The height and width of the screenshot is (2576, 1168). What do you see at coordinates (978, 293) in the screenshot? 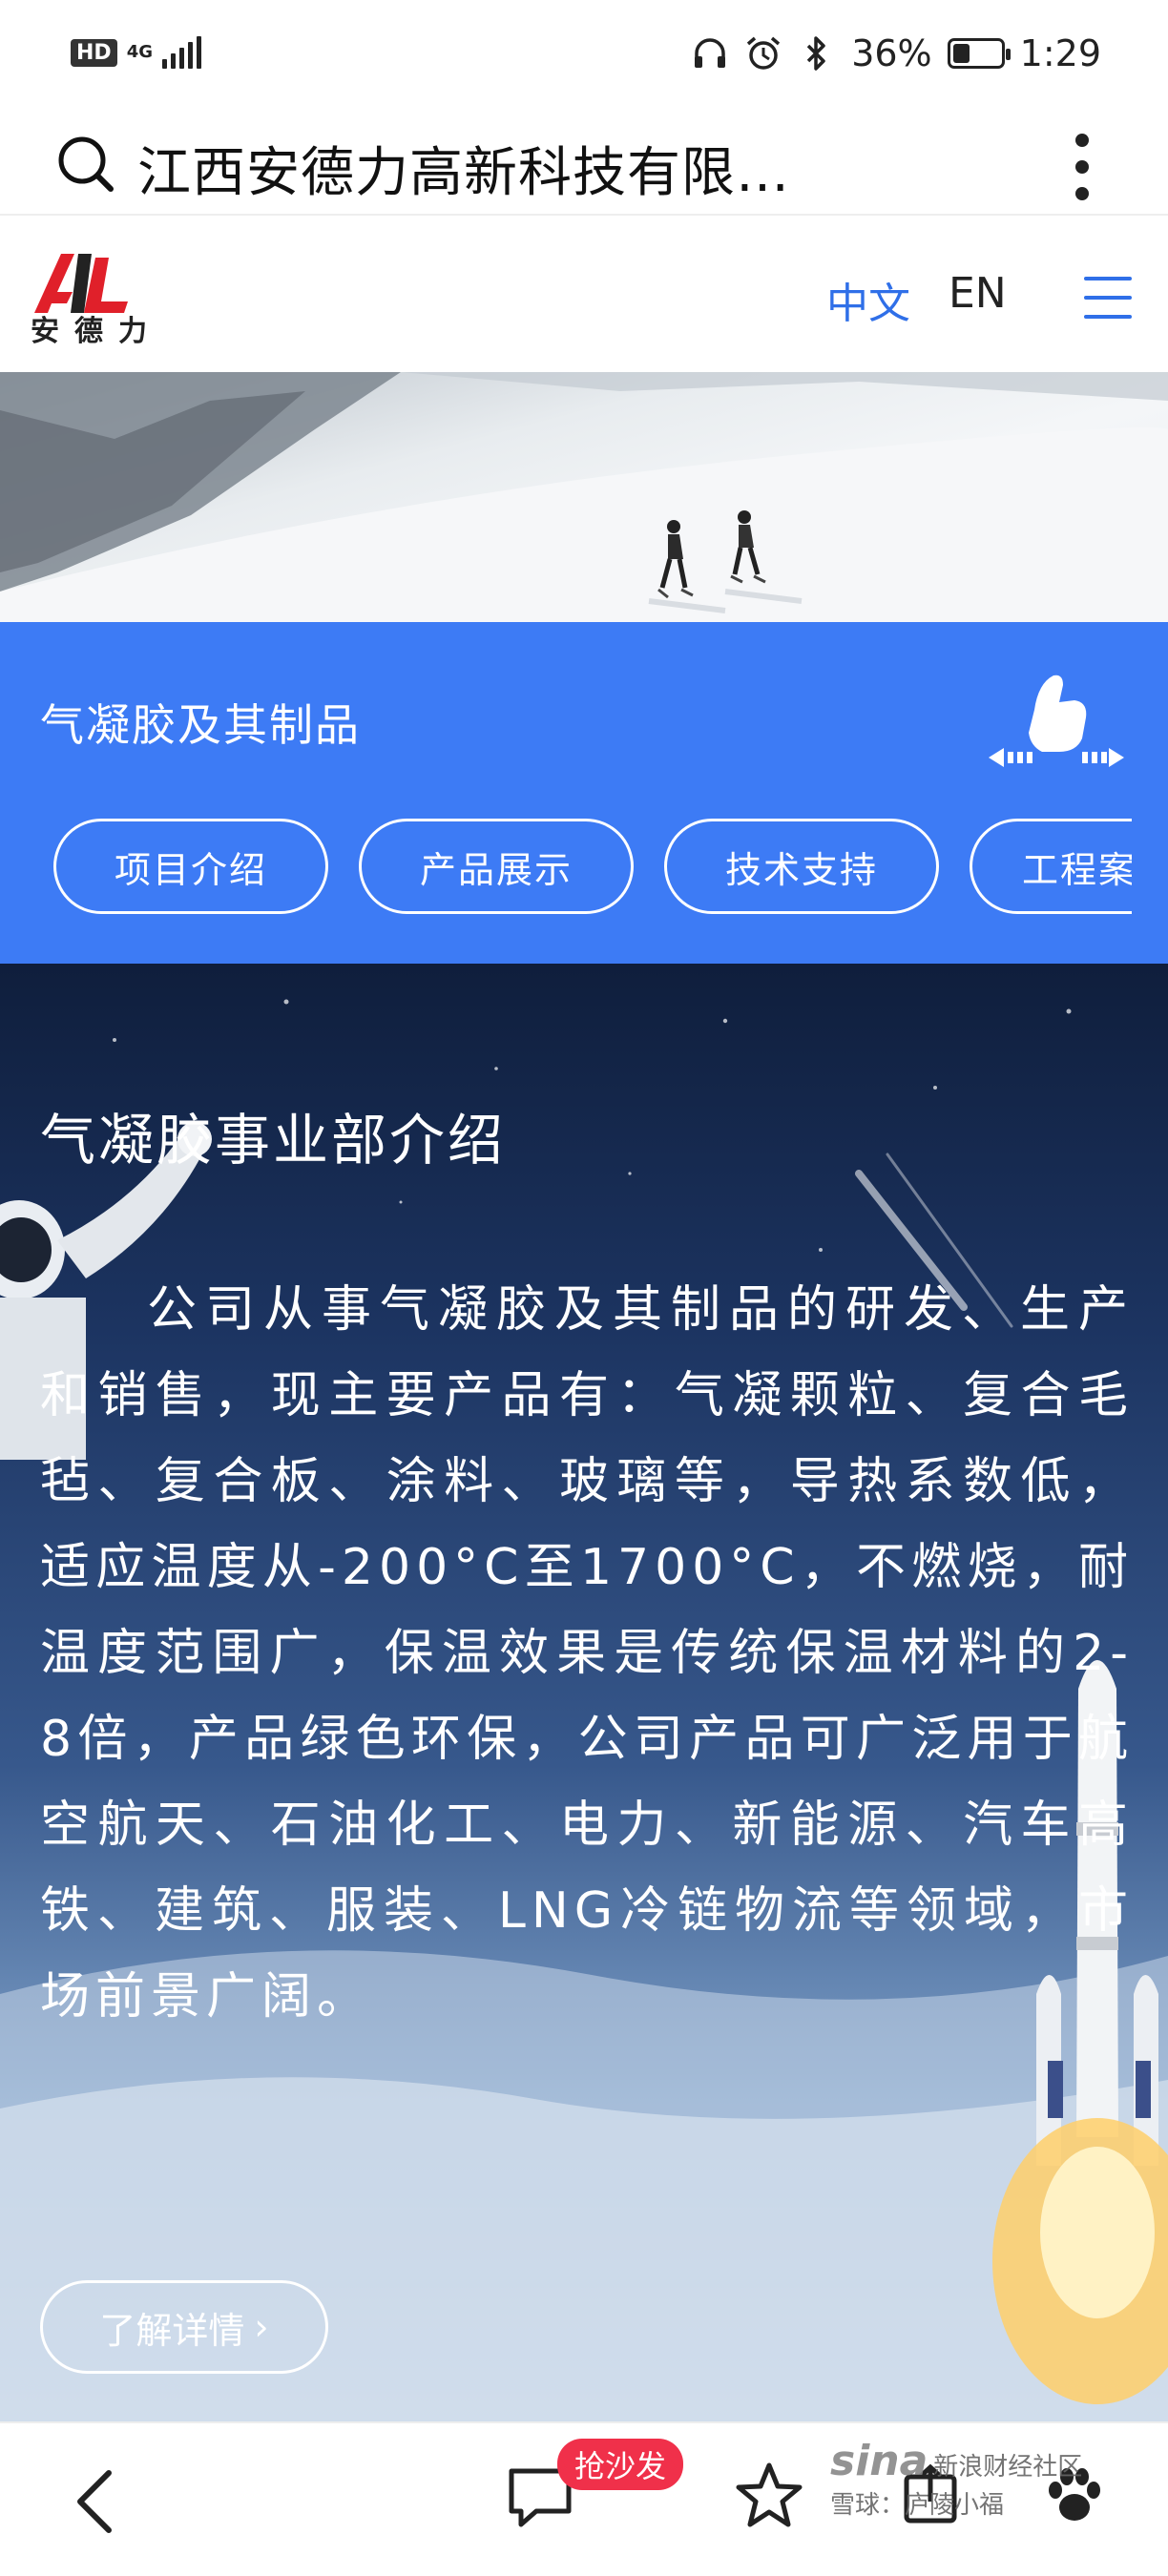
I see `lang-en-link: EN` at bounding box center [978, 293].